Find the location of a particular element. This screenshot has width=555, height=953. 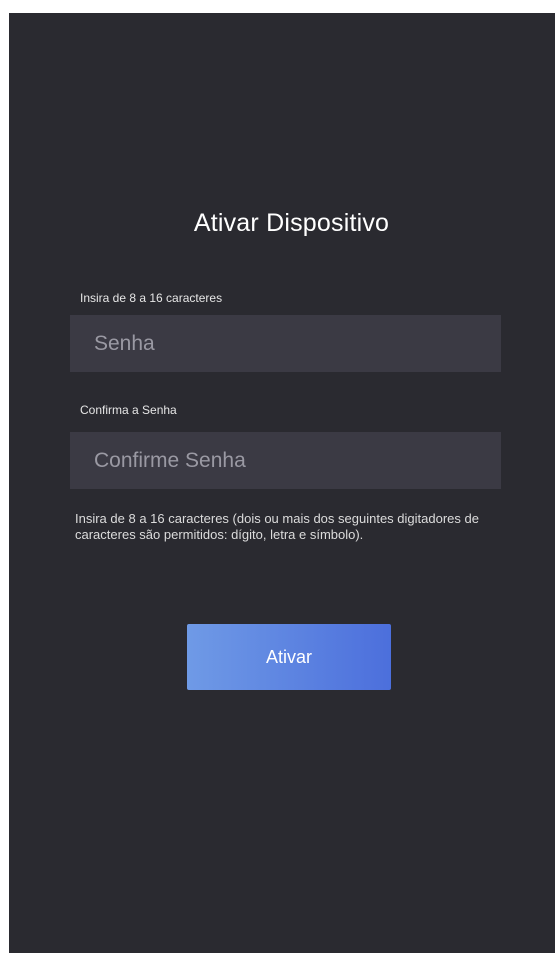

password-input is located at coordinates (285, 343).